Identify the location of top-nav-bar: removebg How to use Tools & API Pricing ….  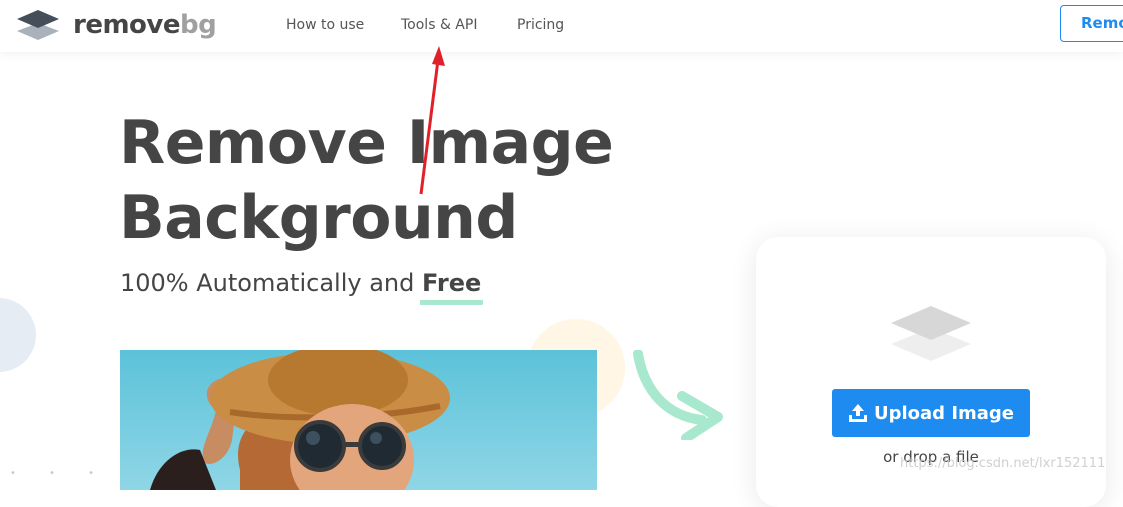
(561, 26).